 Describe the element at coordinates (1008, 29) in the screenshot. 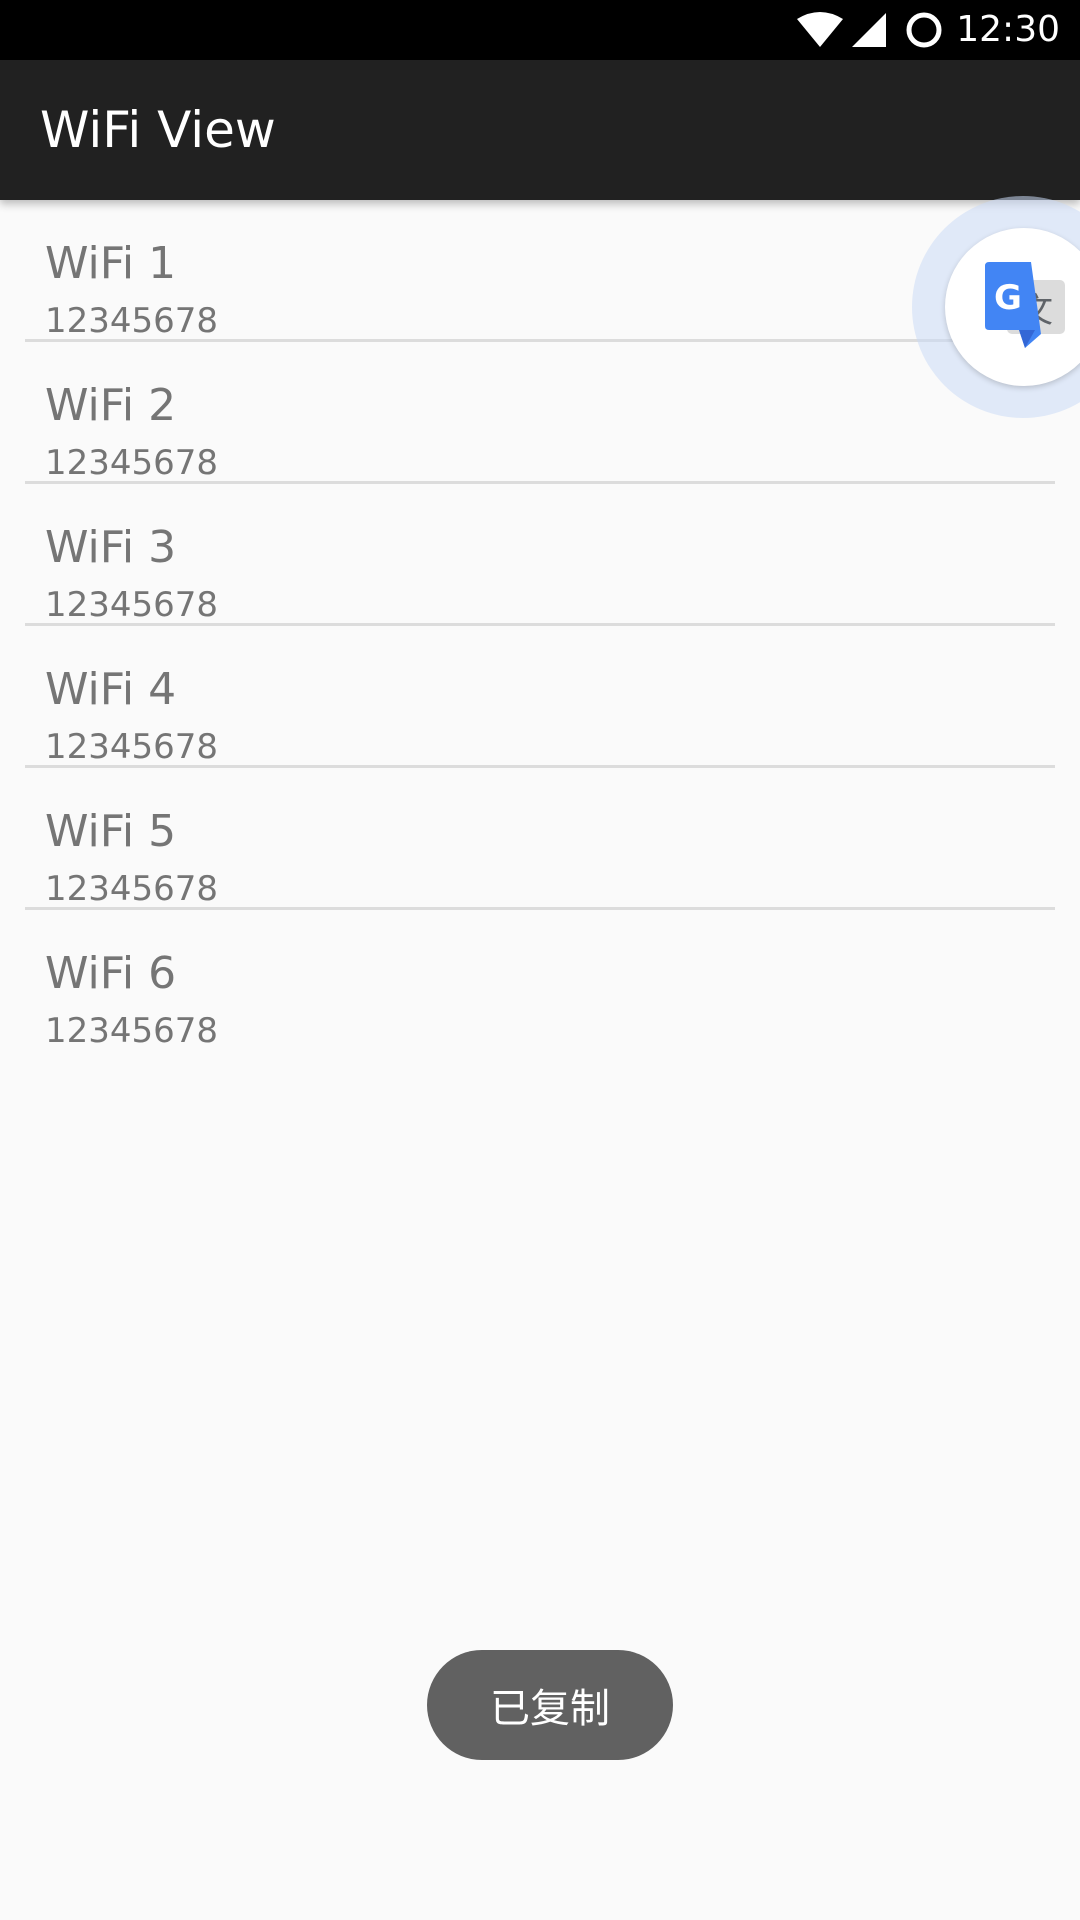

I see `status-clock: 12:30` at that location.